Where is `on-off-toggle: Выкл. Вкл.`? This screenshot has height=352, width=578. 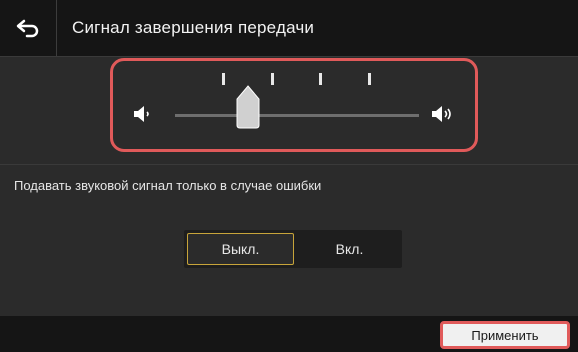
on-off-toggle: Выкл. Вкл. is located at coordinates (293, 249).